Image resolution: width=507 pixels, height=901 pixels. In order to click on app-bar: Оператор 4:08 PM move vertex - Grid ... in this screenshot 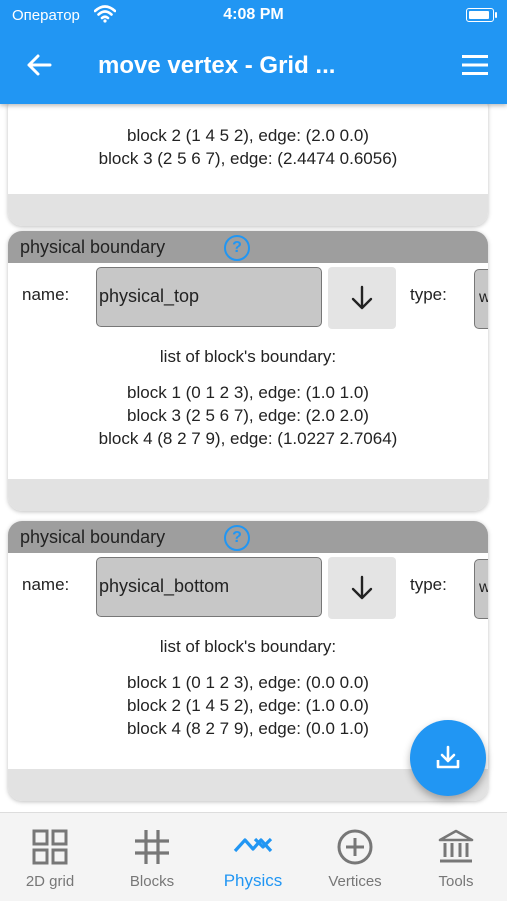, I will do `click(253, 52)`.